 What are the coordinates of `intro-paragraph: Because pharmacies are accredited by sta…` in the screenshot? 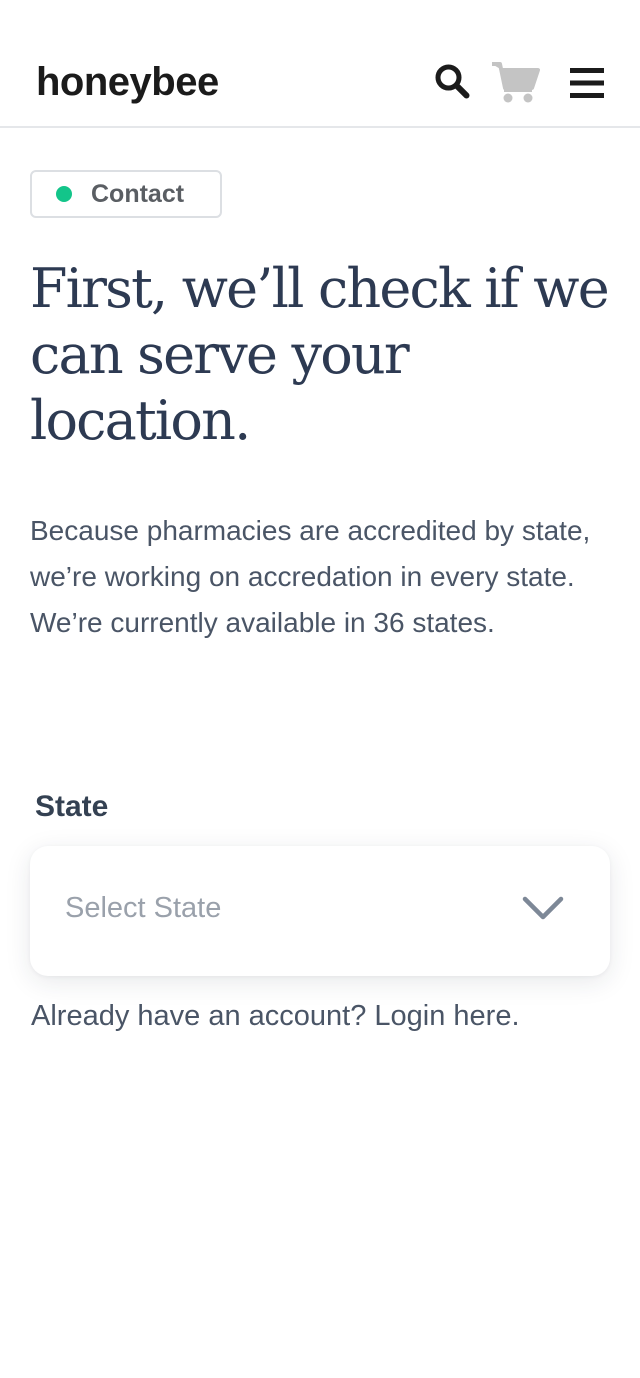 It's located at (310, 576).